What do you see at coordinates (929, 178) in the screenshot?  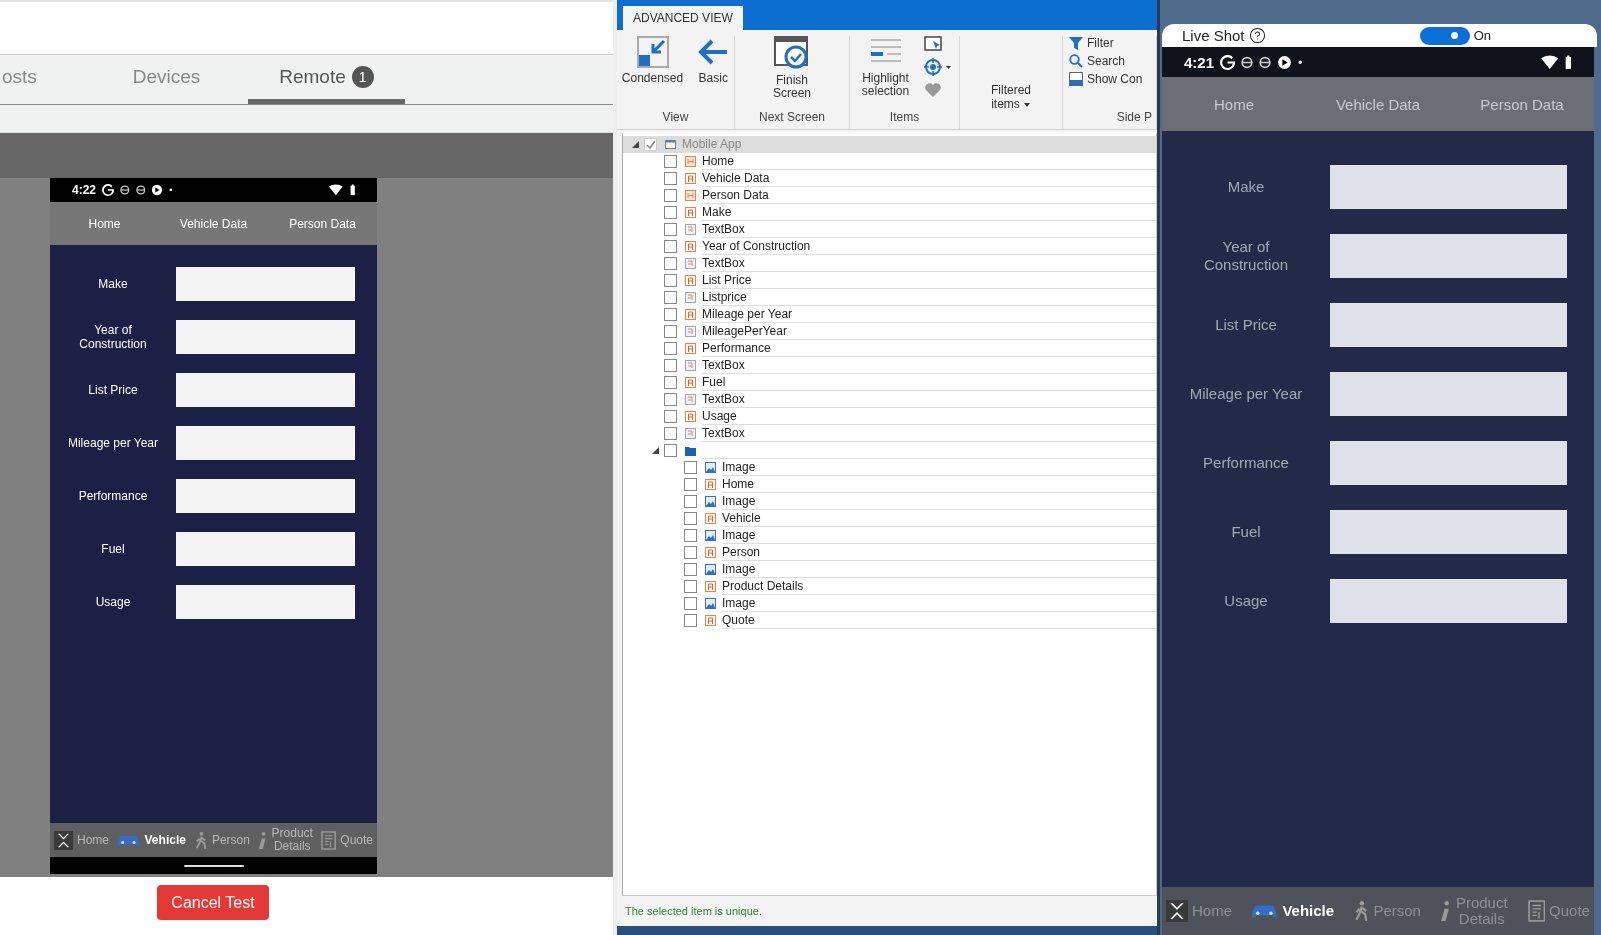 I see `tree-item: Vehicle Data` at bounding box center [929, 178].